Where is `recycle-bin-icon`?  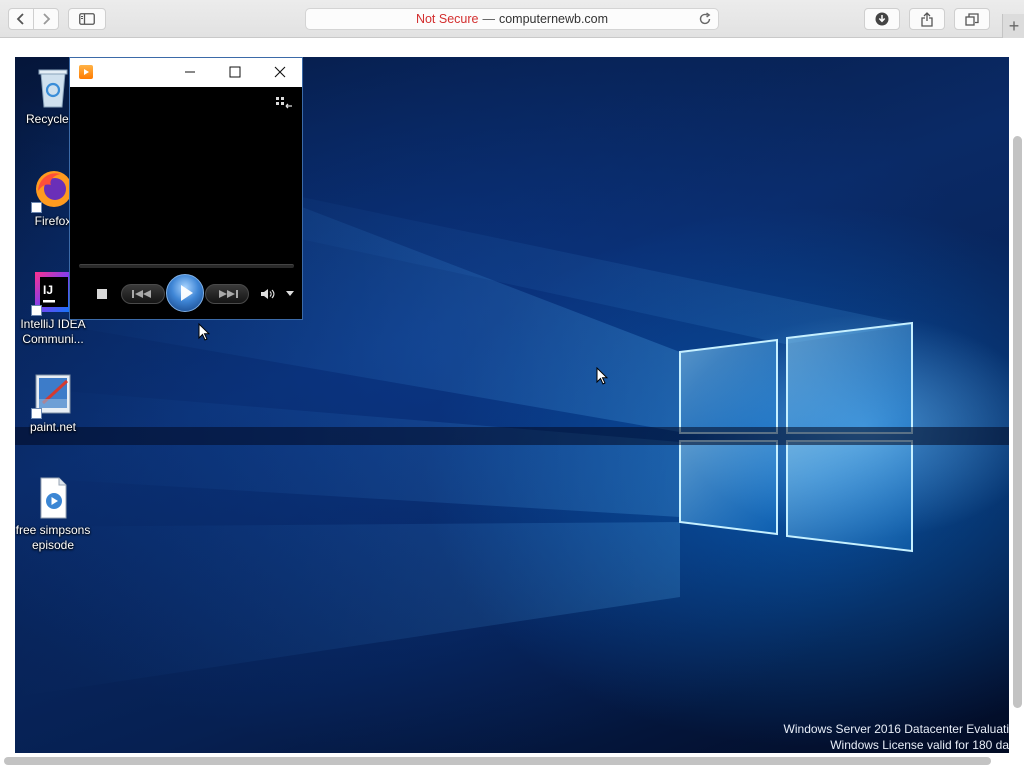 recycle-bin-icon is located at coordinates (53, 87).